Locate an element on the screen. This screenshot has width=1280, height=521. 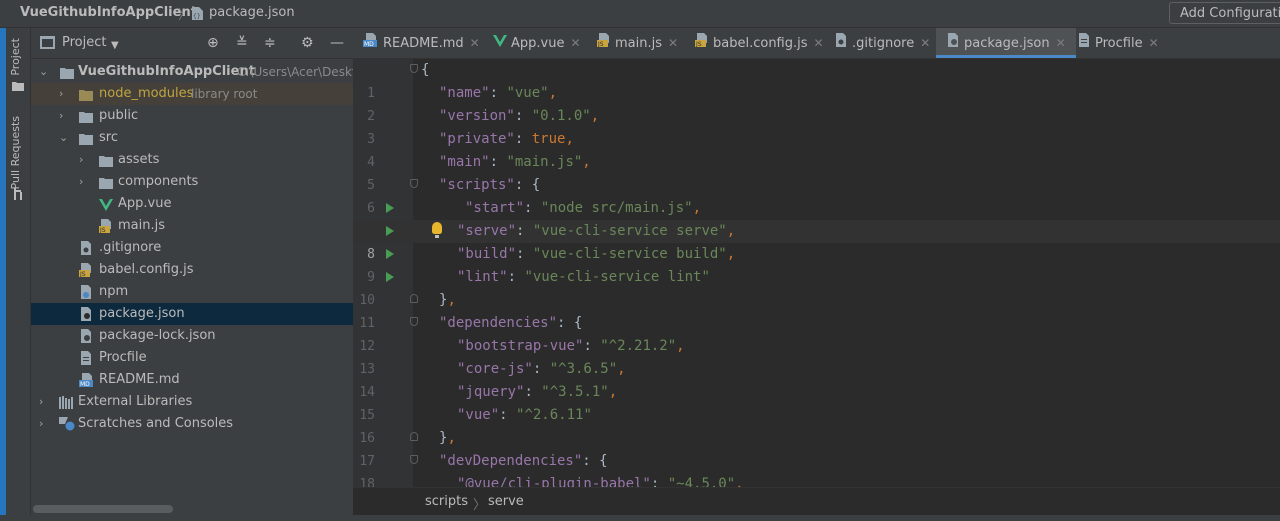
tree-item-scratches: › Scratches and Consoles is located at coordinates (192, 424).